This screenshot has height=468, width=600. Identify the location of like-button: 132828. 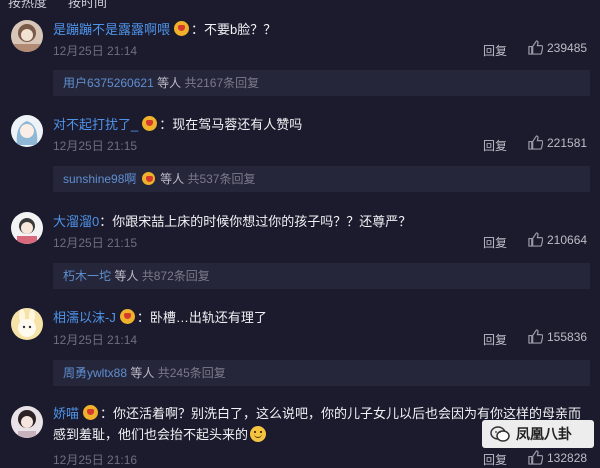
(557, 457).